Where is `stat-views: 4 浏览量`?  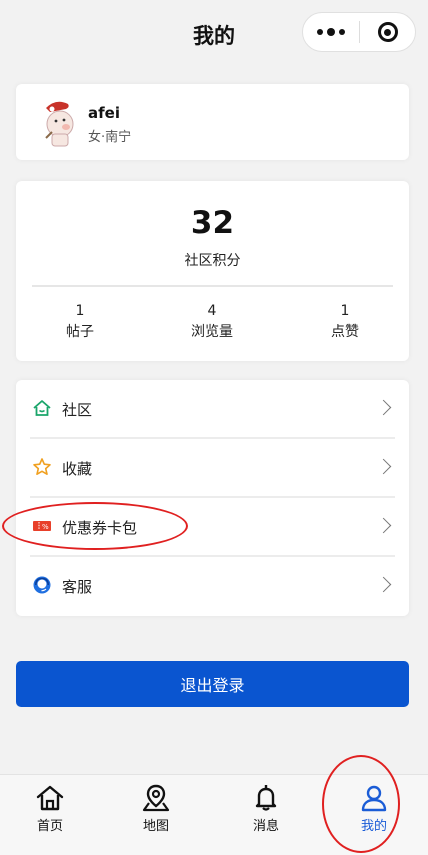
stat-views: 4 浏览量 is located at coordinates (212, 322).